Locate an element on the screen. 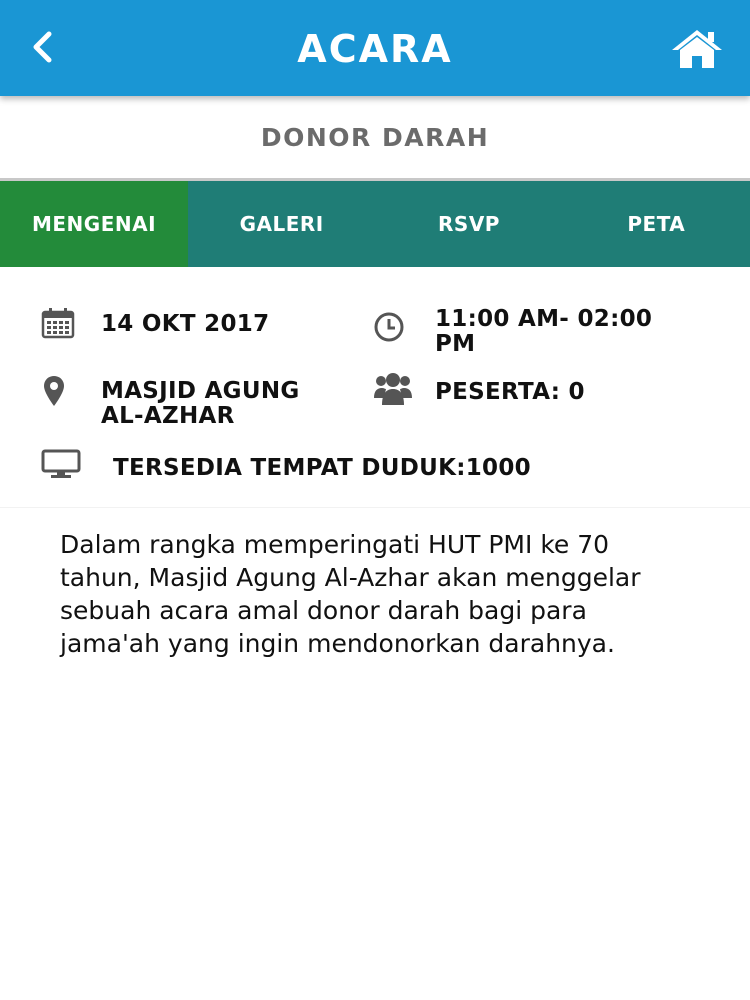 This screenshot has width=750, height=1000. app-header: ACARA is located at coordinates (375, 48).